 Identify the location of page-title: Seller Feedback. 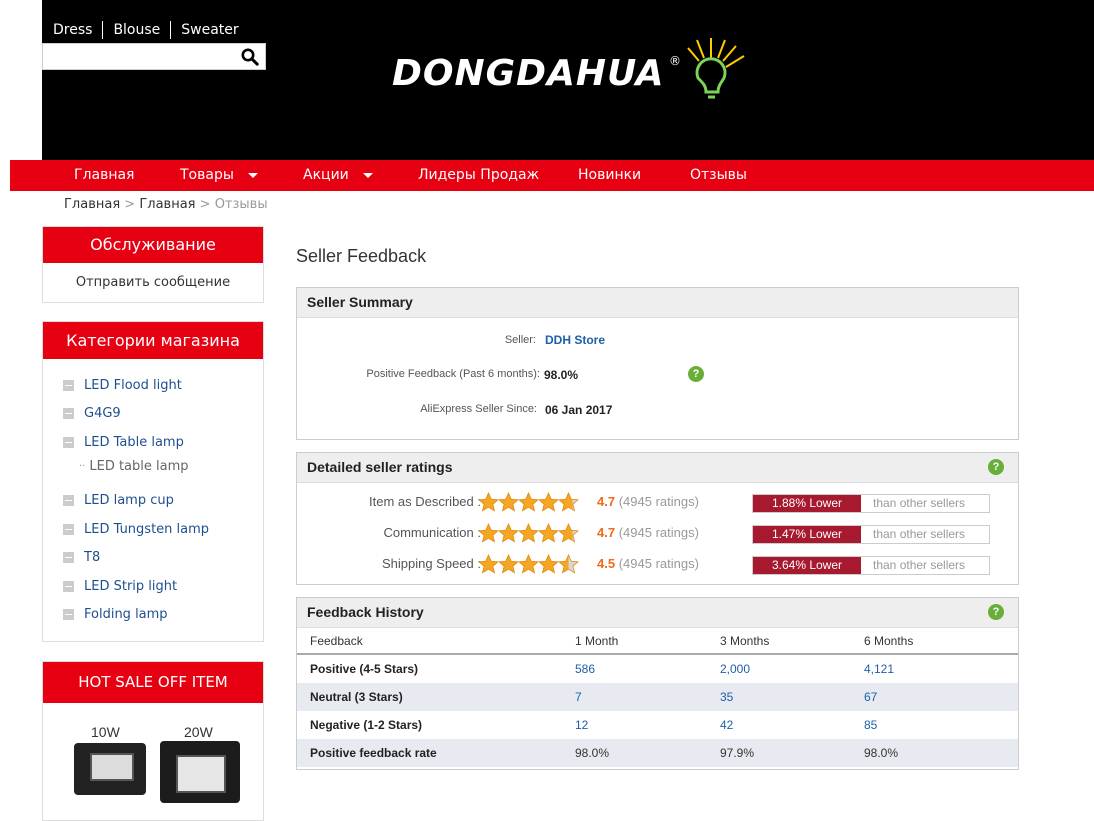
(361, 256).